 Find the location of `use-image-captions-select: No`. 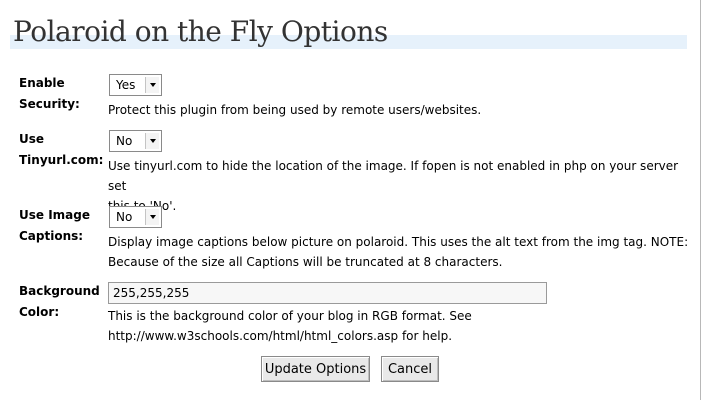

use-image-captions-select: No is located at coordinates (135, 217).